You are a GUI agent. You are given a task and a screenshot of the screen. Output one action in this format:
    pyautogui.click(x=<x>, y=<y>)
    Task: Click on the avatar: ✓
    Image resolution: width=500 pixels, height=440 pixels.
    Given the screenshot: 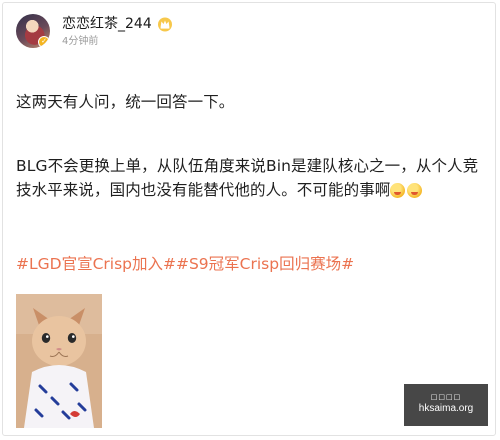 What is the action you would take?
    pyautogui.click(x=33, y=31)
    